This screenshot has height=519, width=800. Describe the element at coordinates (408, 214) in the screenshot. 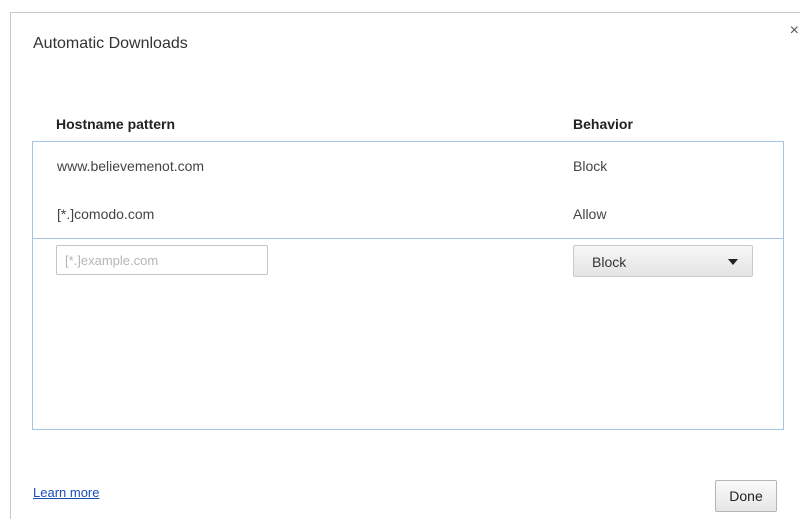

I see `list-item: [*.]comodo.com Allow` at that location.